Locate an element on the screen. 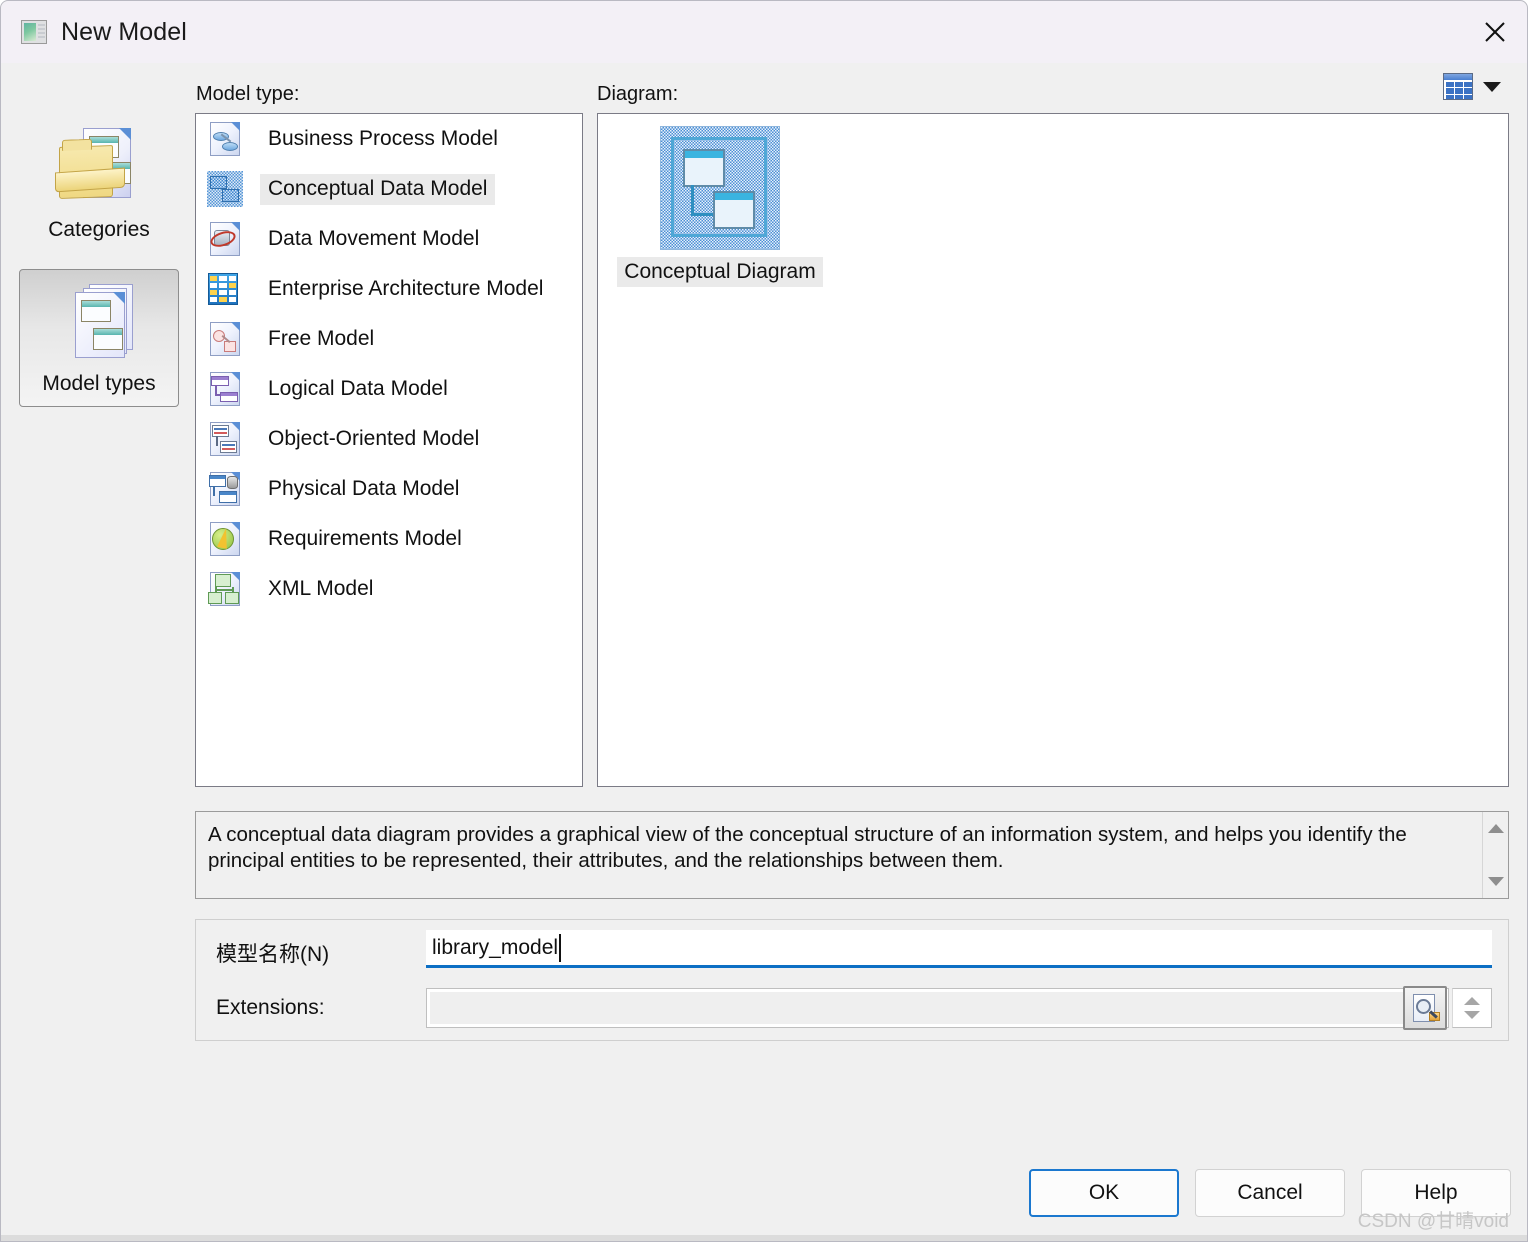  extensions-input is located at coordinates (937, 1008).